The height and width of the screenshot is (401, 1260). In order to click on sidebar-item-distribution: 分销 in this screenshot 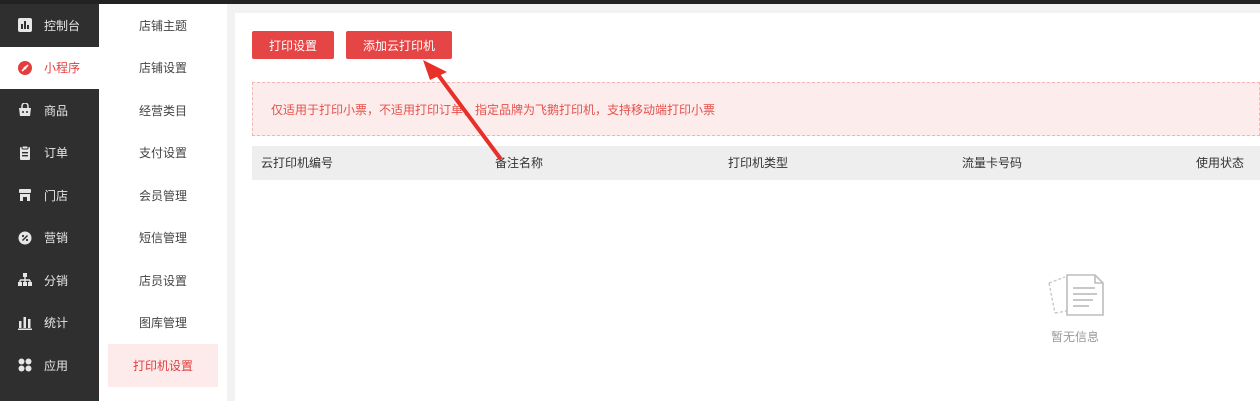, I will do `click(49, 280)`.